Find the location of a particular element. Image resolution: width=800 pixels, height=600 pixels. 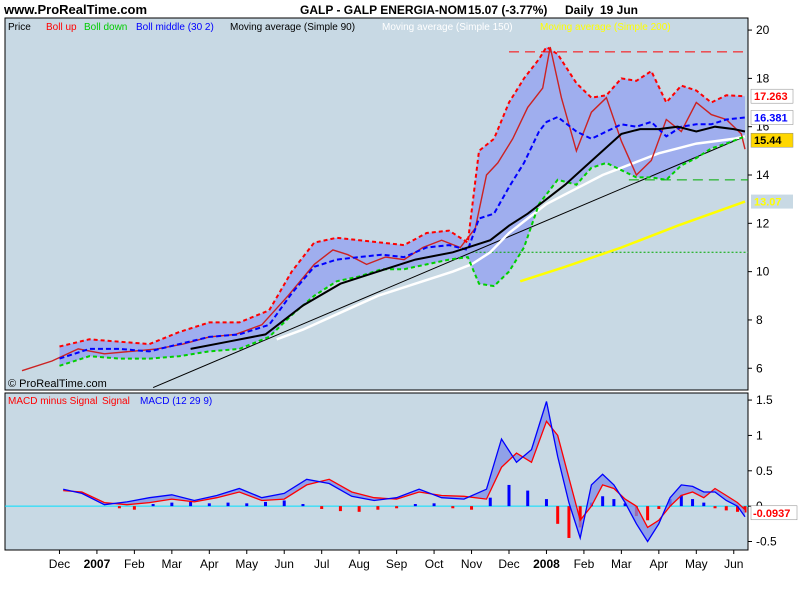

site-name: www.ProRealTime.com is located at coordinates (75, 9).